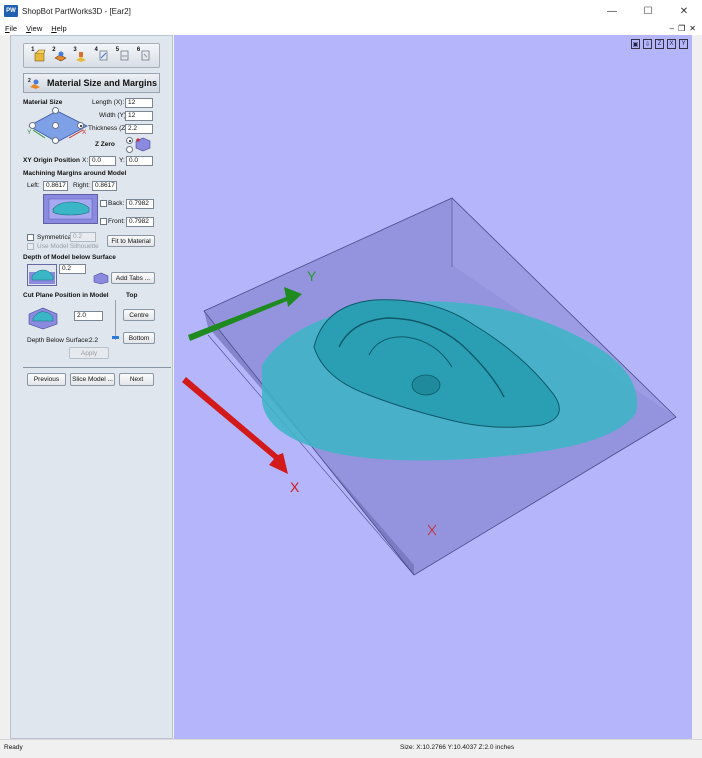  I want to click on front-margin-label: Front:, so click(116, 221).